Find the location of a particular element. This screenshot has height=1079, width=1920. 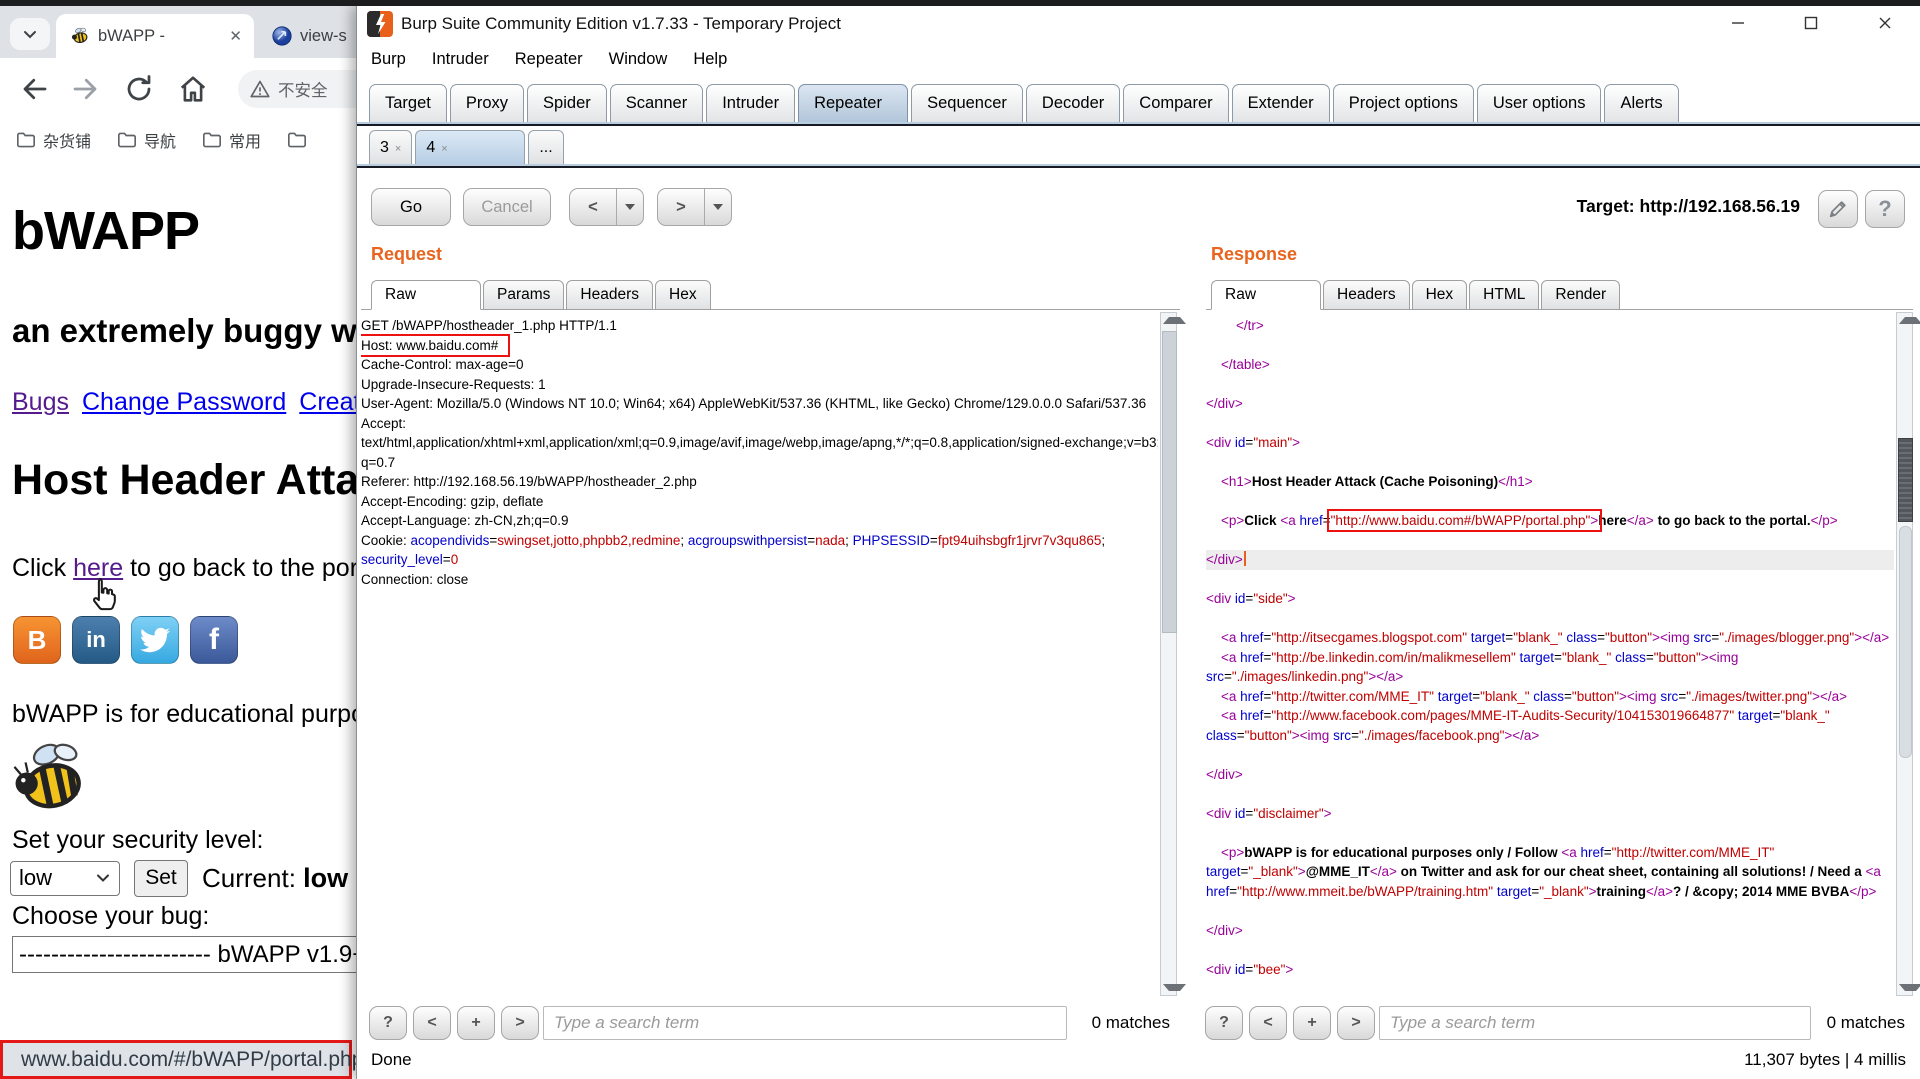

menu-repeater: Repeater is located at coordinates (549, 59).